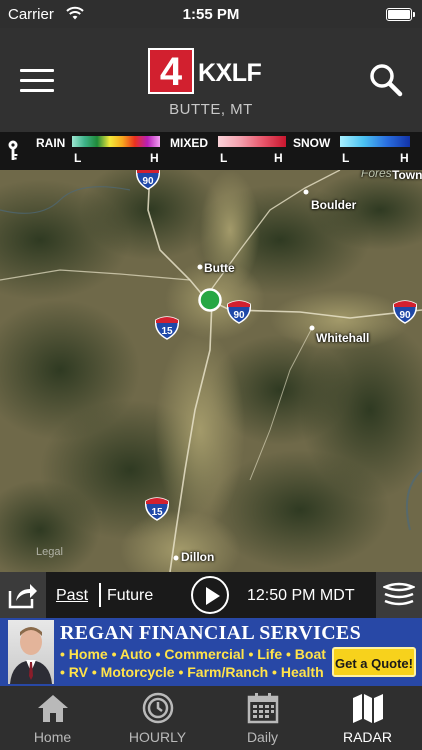  I want to click on advertiser-photo, so click(31, 652).